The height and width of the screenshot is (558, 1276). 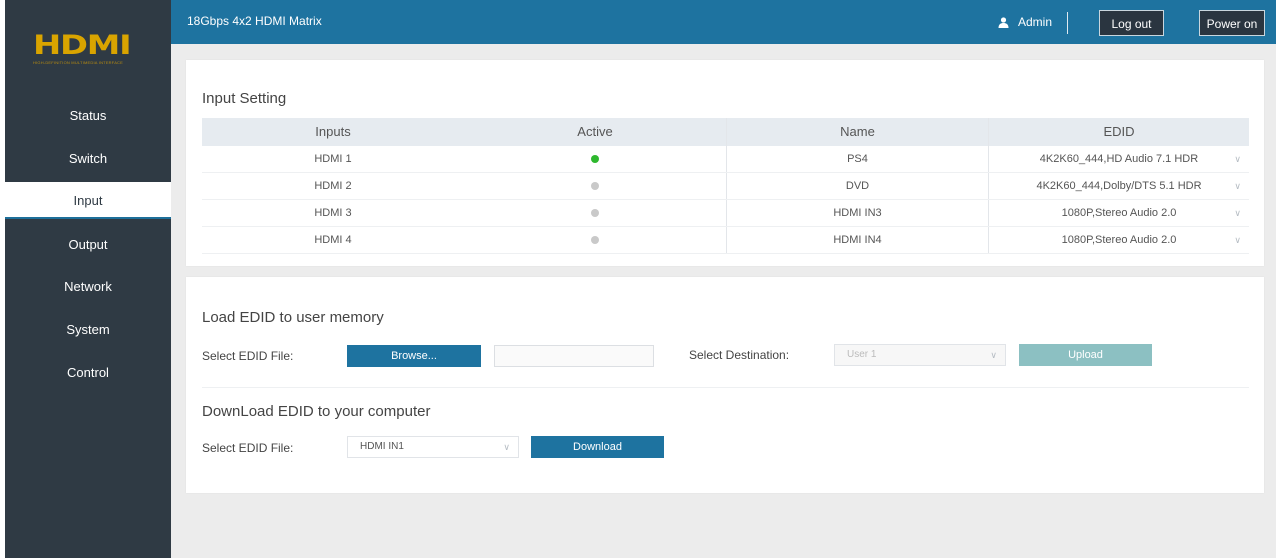 I want to click on input-name-field: HDMI IN3, so click(x=857, y=213).